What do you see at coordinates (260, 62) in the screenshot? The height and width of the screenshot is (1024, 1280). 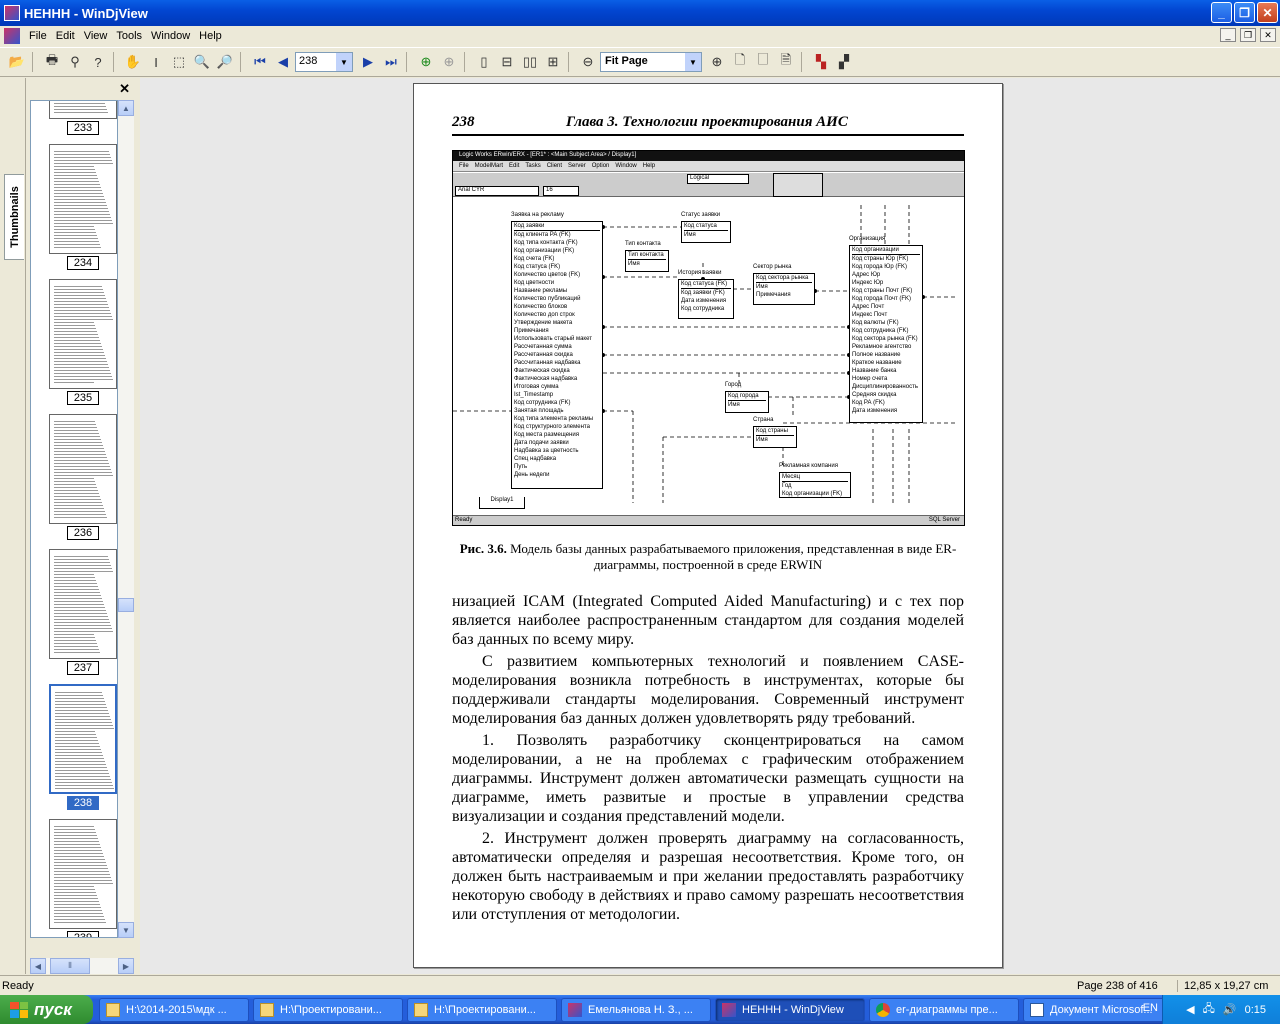 I see `first-page-icon: ⏮` at bounding box center [260, 62].